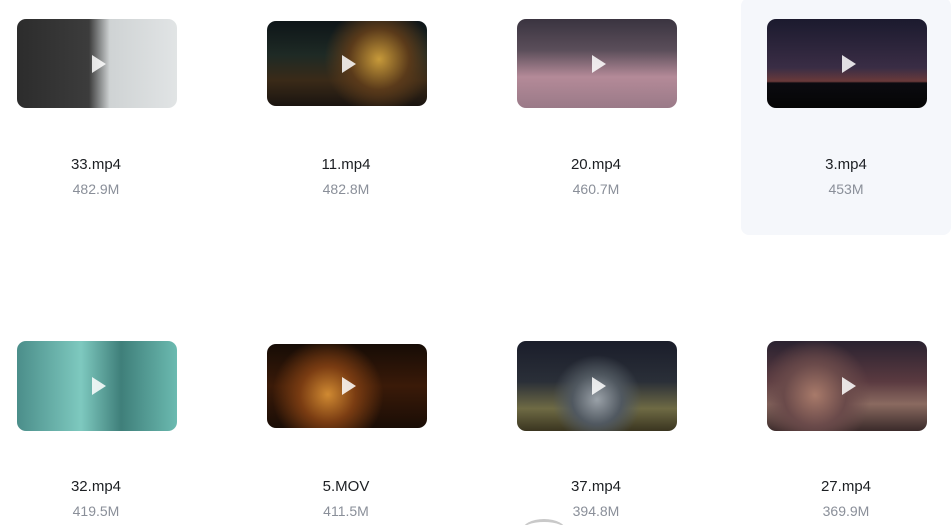 The width and height of the screenshot is (951, 525). What do you see at coordinates (846, 117) in the screenshot?
I see `video-tile: 3.mp4 453M` at bounding box center [846, 117].